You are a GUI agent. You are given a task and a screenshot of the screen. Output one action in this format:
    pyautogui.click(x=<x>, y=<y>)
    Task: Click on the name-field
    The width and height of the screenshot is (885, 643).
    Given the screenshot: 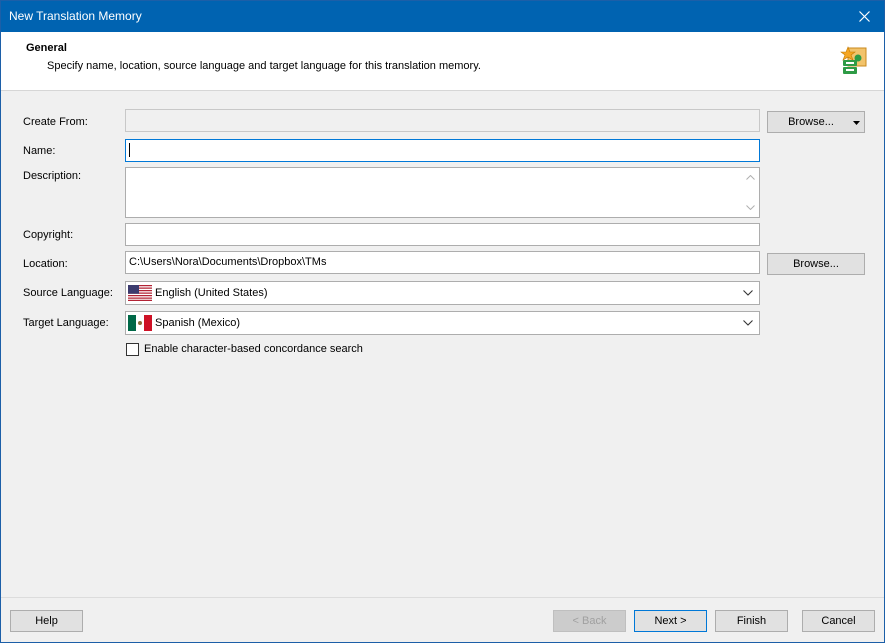 What is the action you would take?
    pyautogui.click(x=442, y=150)
    